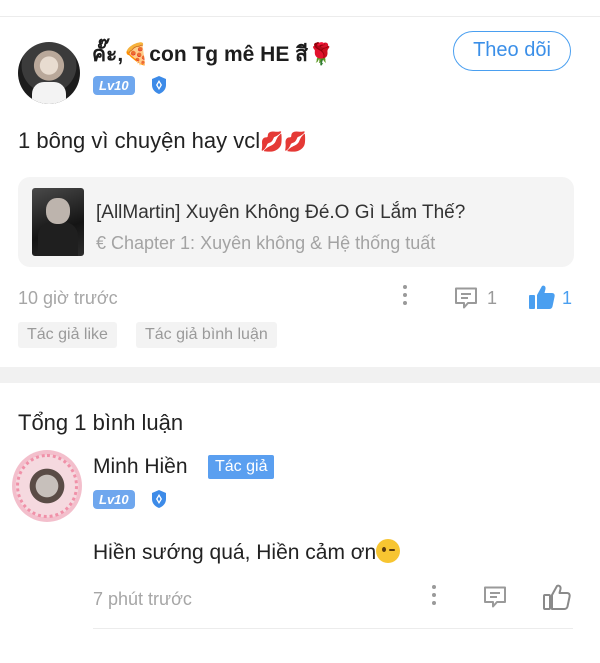  Describe the element at coordinates (142, 599) in the screenshot. I see `comment-time: 7 phút trước` at that location.